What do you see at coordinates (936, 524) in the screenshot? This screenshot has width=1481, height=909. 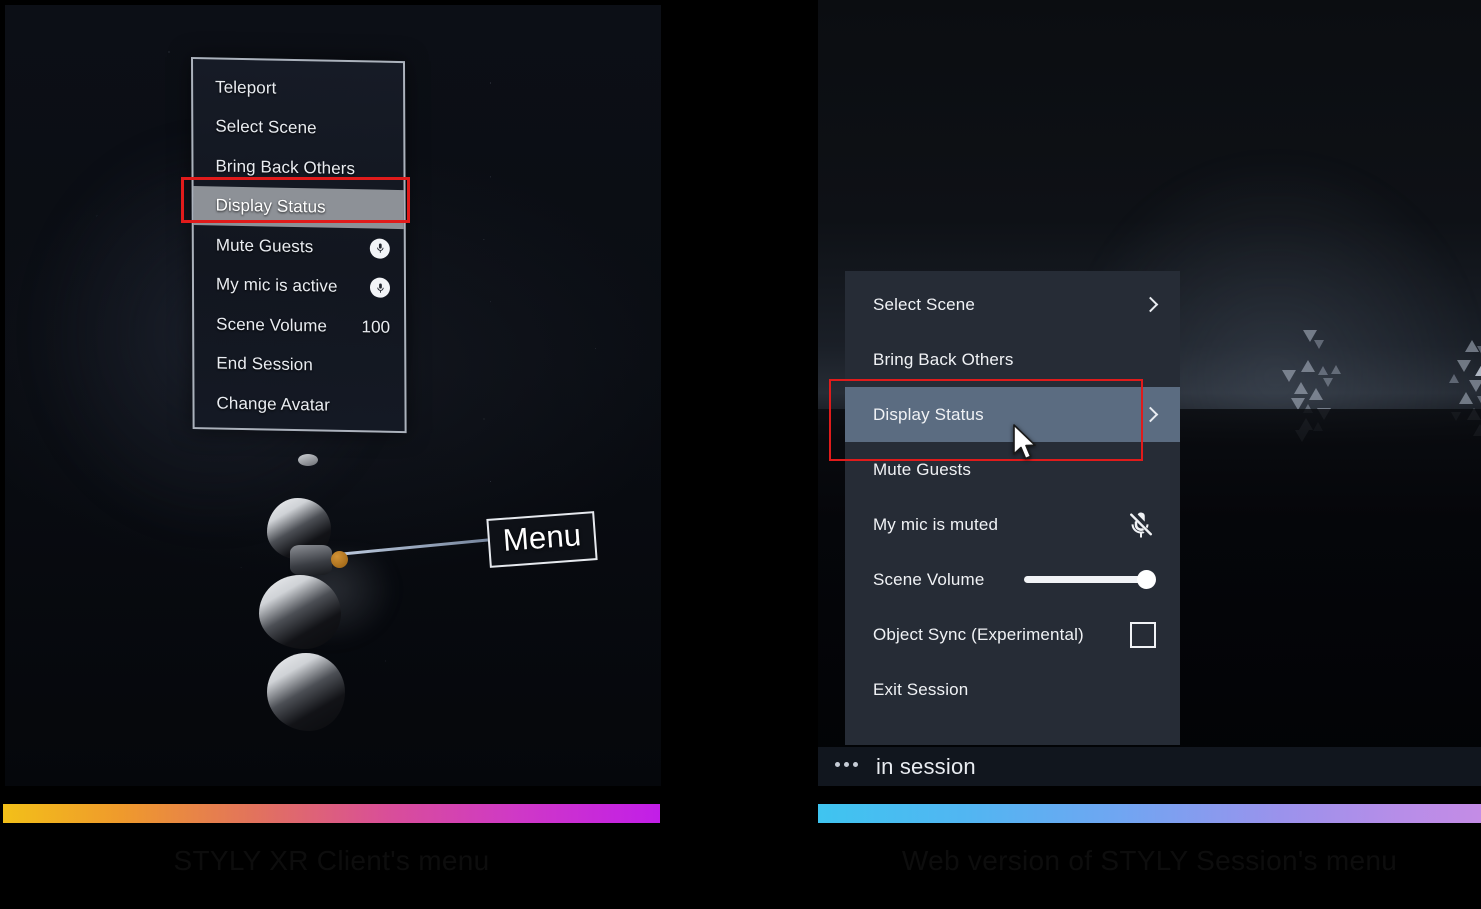 I see `web-menu-item-label: My mic is muted` at bounding box center [936, 524].